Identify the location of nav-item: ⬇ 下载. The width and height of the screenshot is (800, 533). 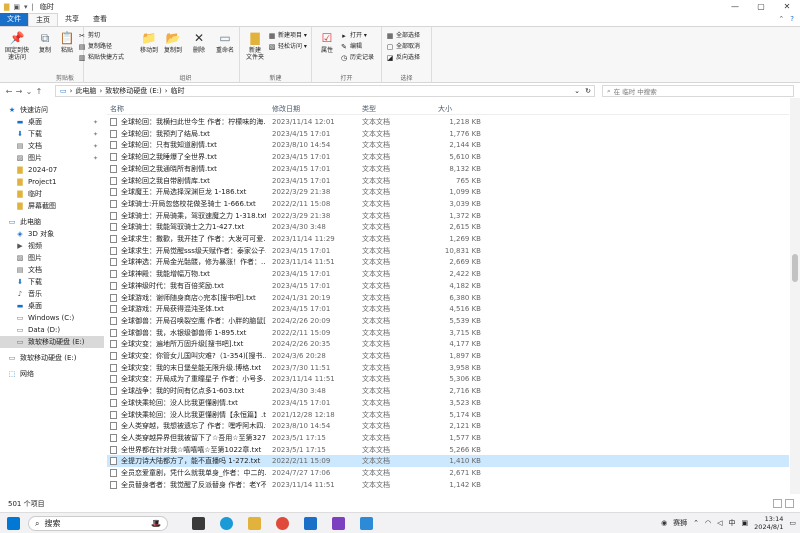
(52, 282).